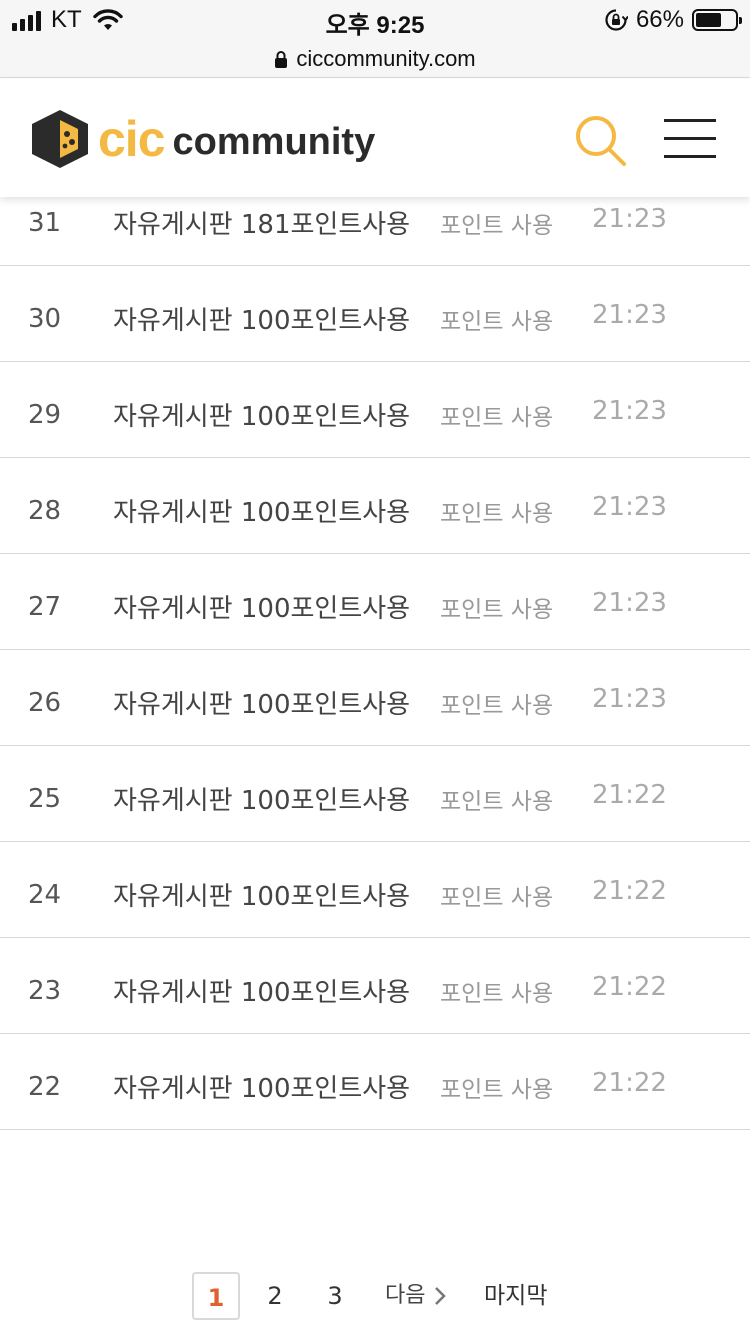 Image resolution: width=750 pixels, height=1334 pixels. I want to click on list-item: 30 자유게시판 100포인트사용 포인트 사용 21:23, so click(375, 314).